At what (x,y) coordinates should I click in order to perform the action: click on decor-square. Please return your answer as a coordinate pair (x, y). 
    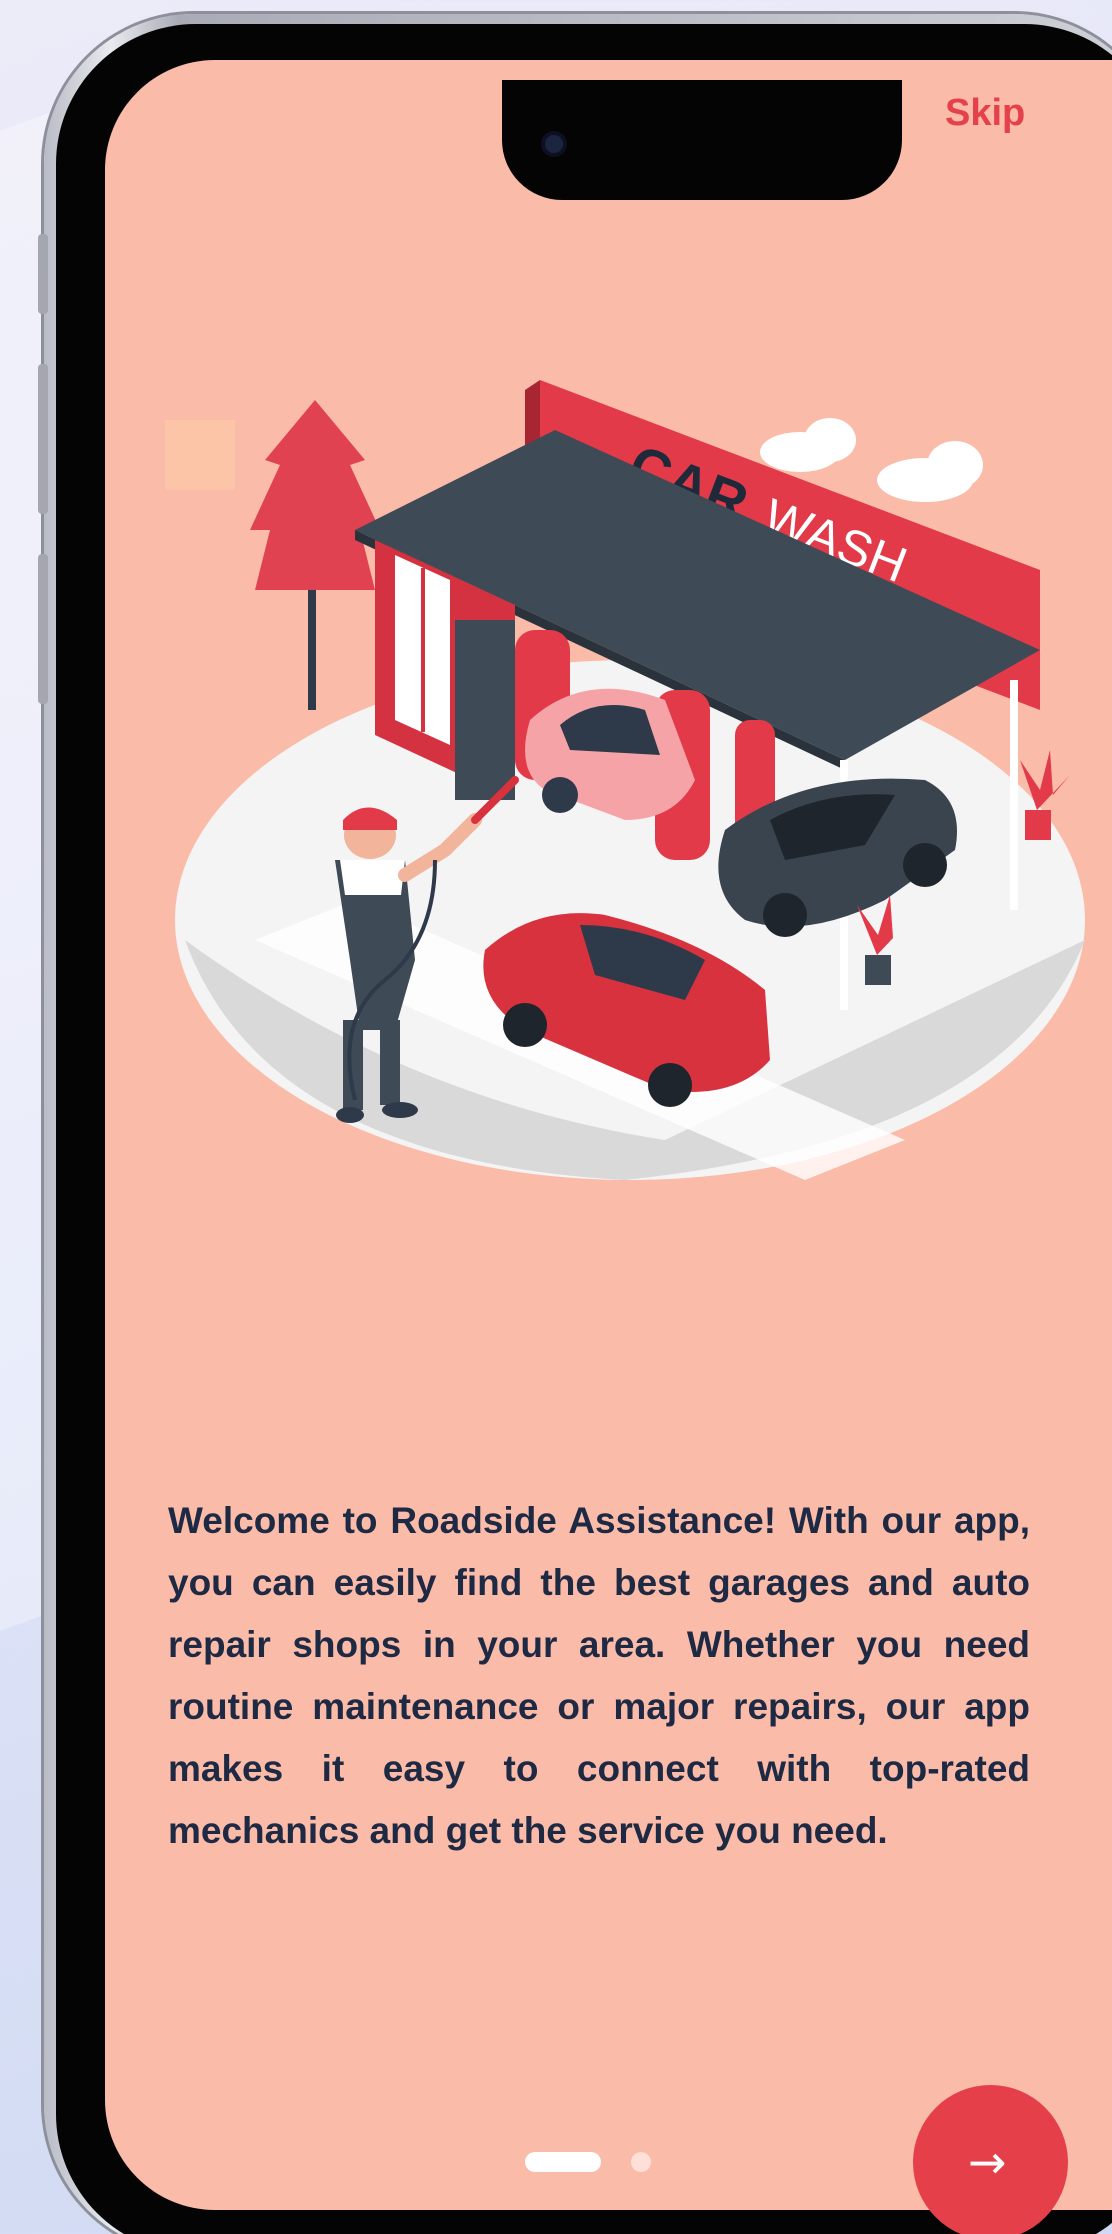
    Looking at the image, I should click on (200, 455).